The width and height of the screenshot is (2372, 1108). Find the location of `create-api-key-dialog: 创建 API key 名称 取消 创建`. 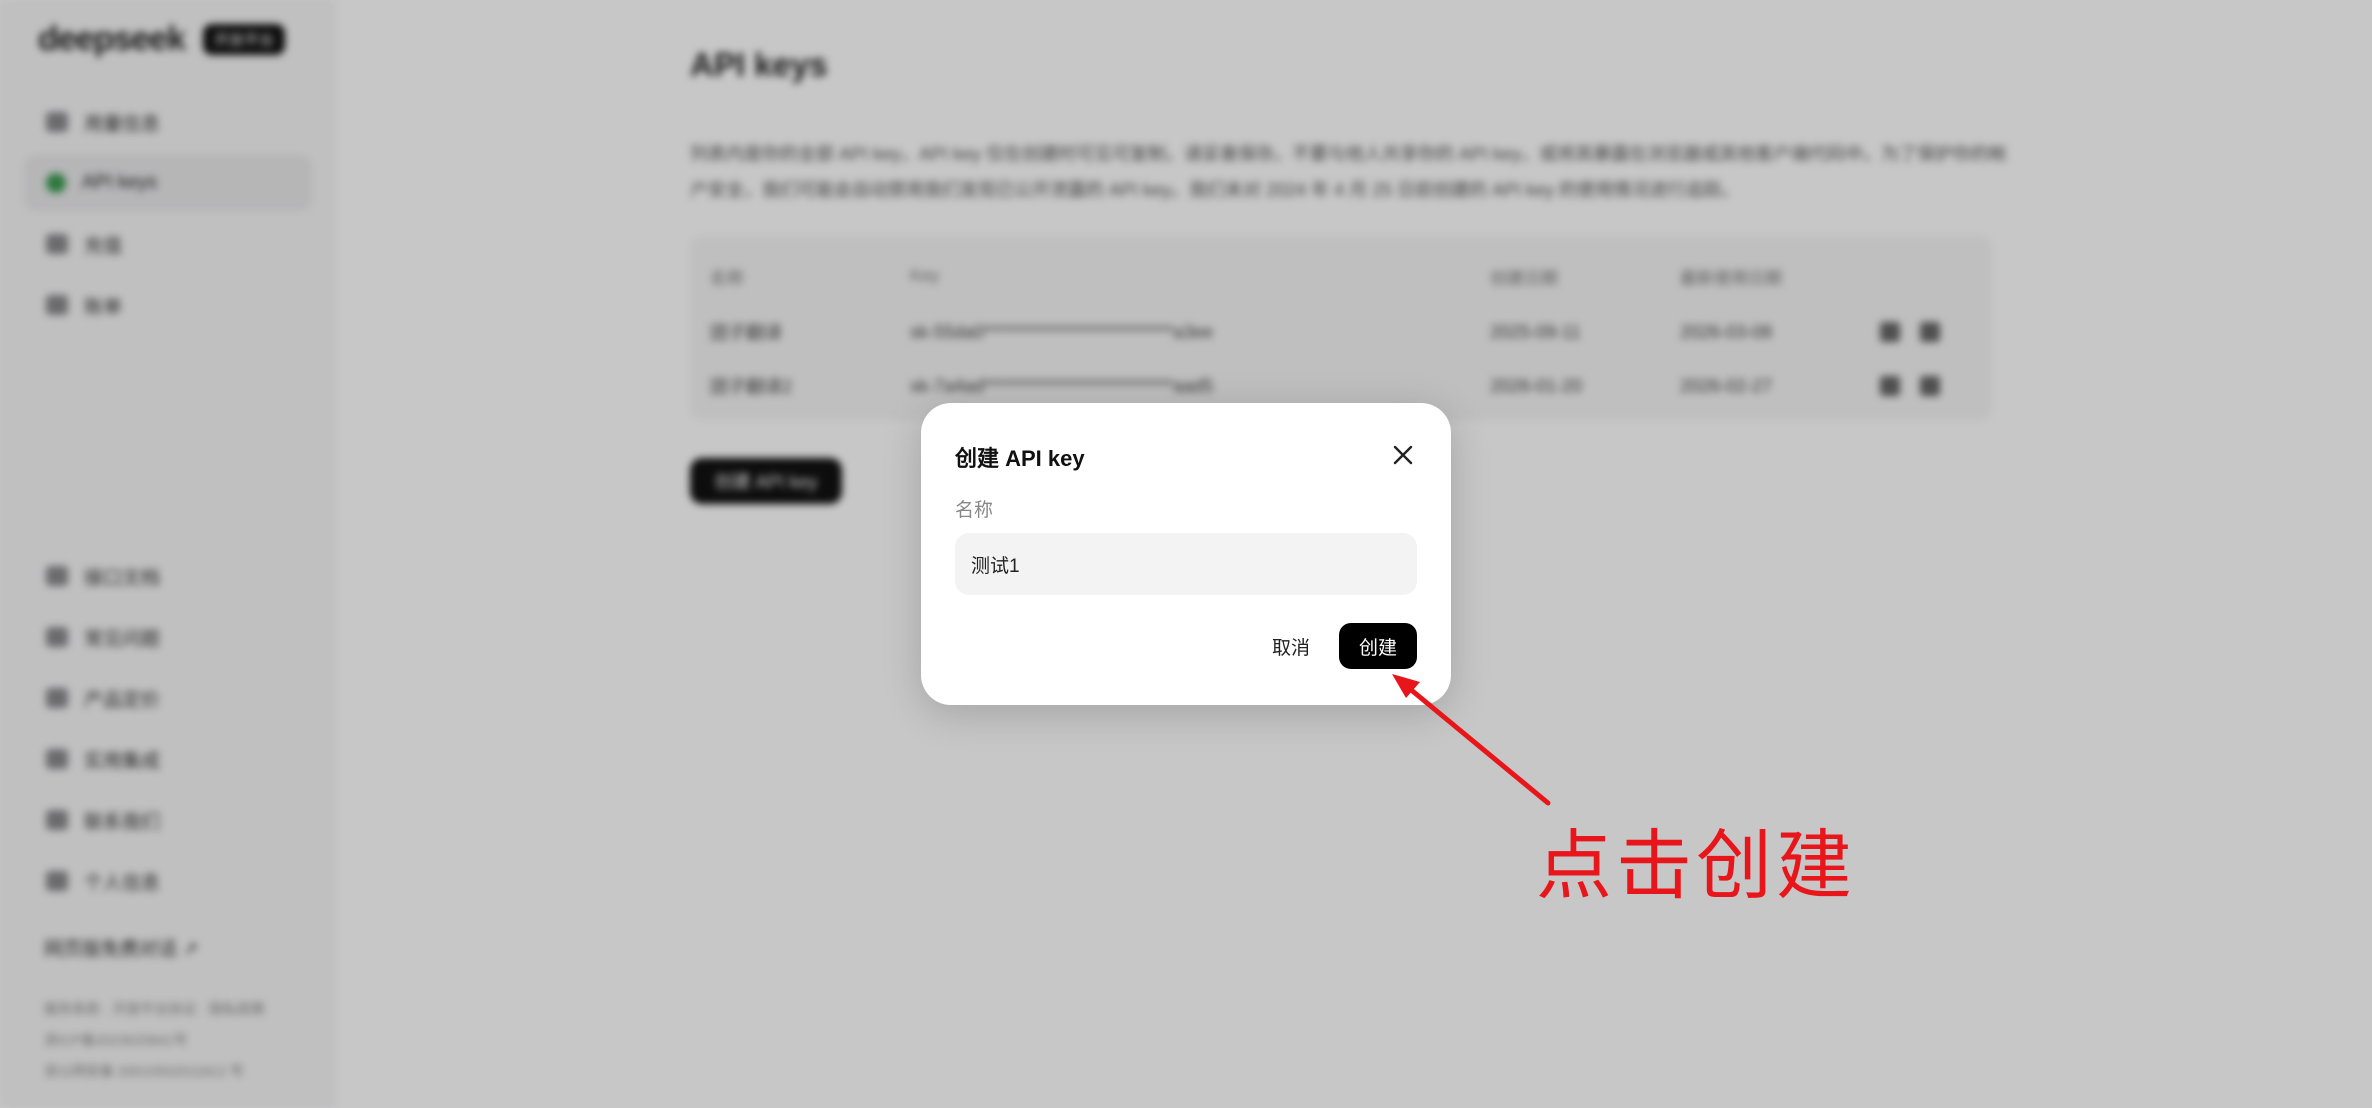

create-api-key-dialog: 创建 API key 名称 取消 创建 is located at coordinates (1186, 554).